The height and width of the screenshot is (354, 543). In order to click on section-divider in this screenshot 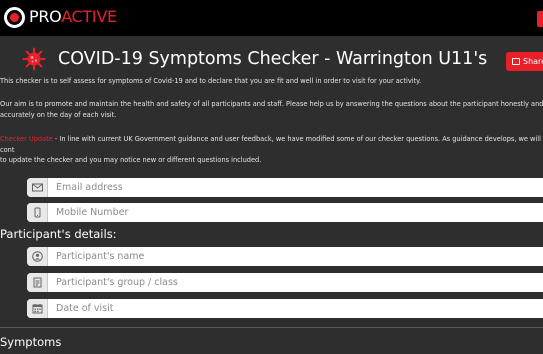, I will do `click(271, 327)`.